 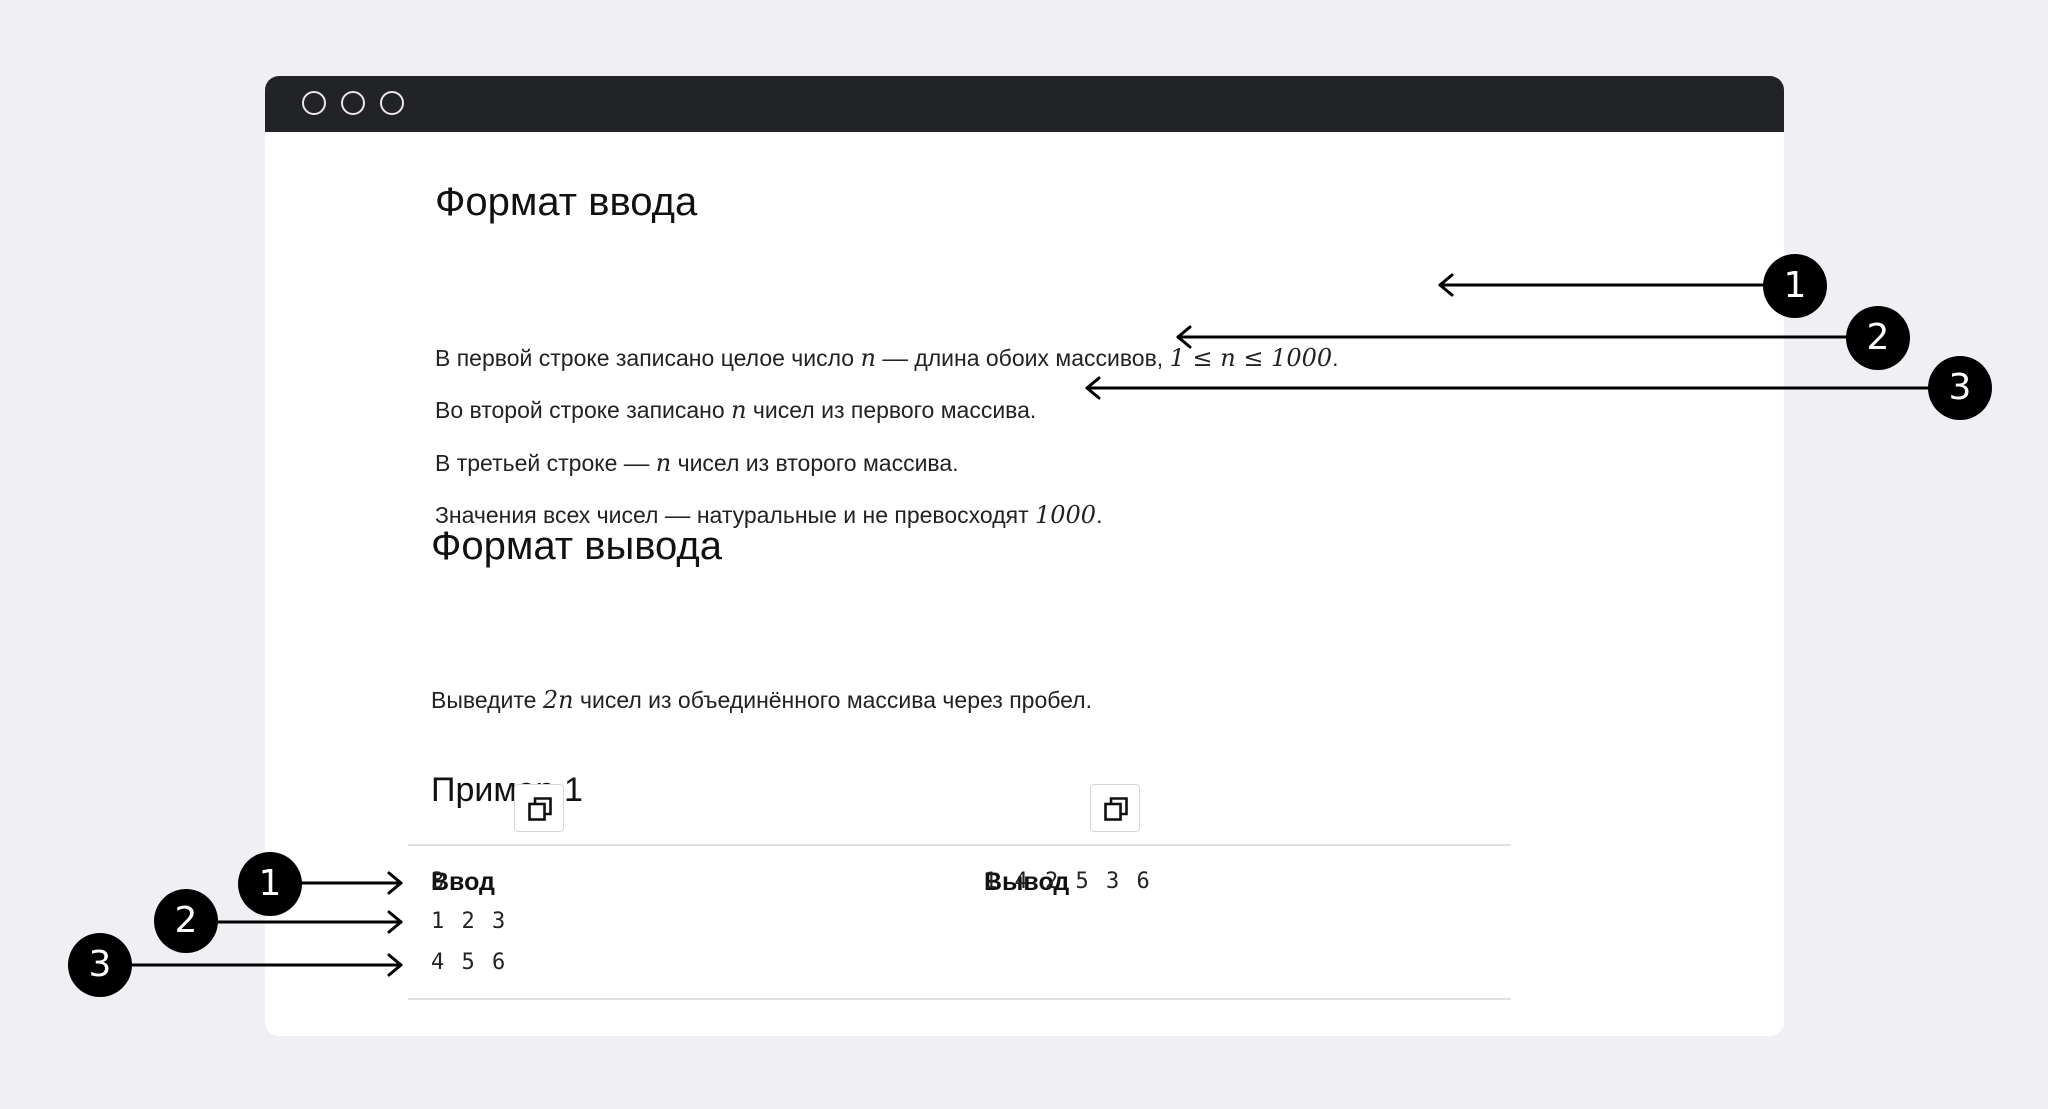 I want to click on annotation-badge-left-1: 1, so click(x=270, y=884).